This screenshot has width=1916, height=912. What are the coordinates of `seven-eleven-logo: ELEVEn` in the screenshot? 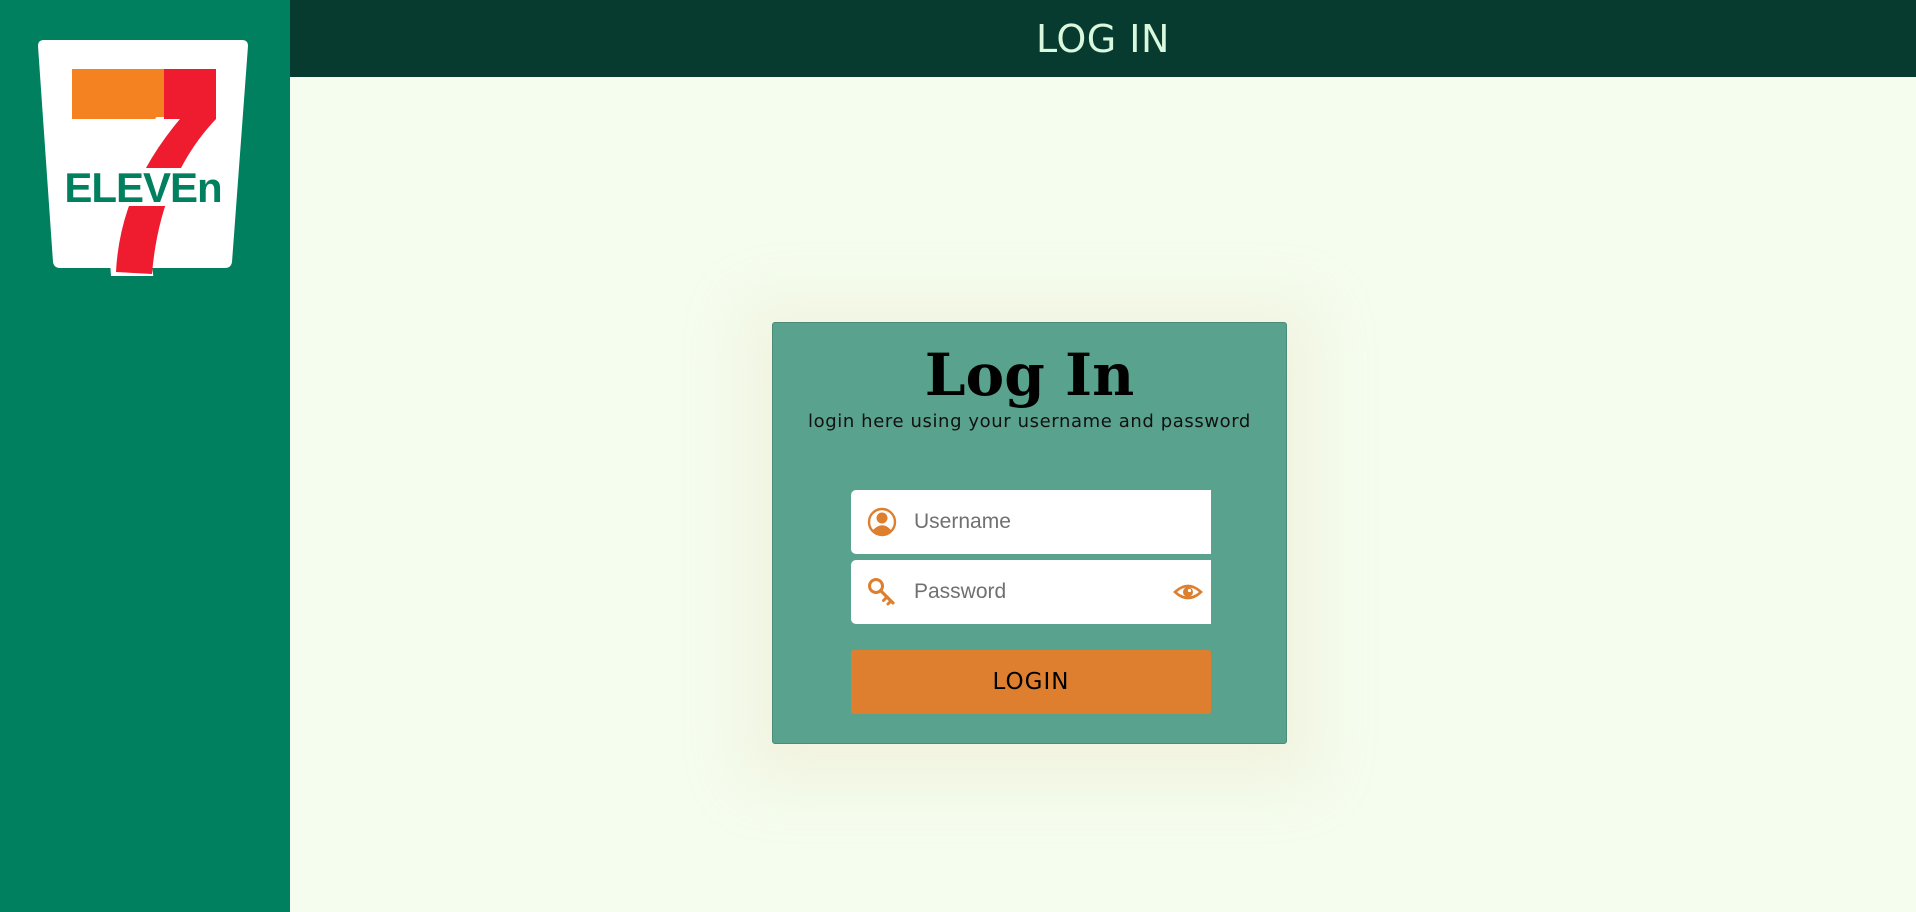 It's located at (143, 158).